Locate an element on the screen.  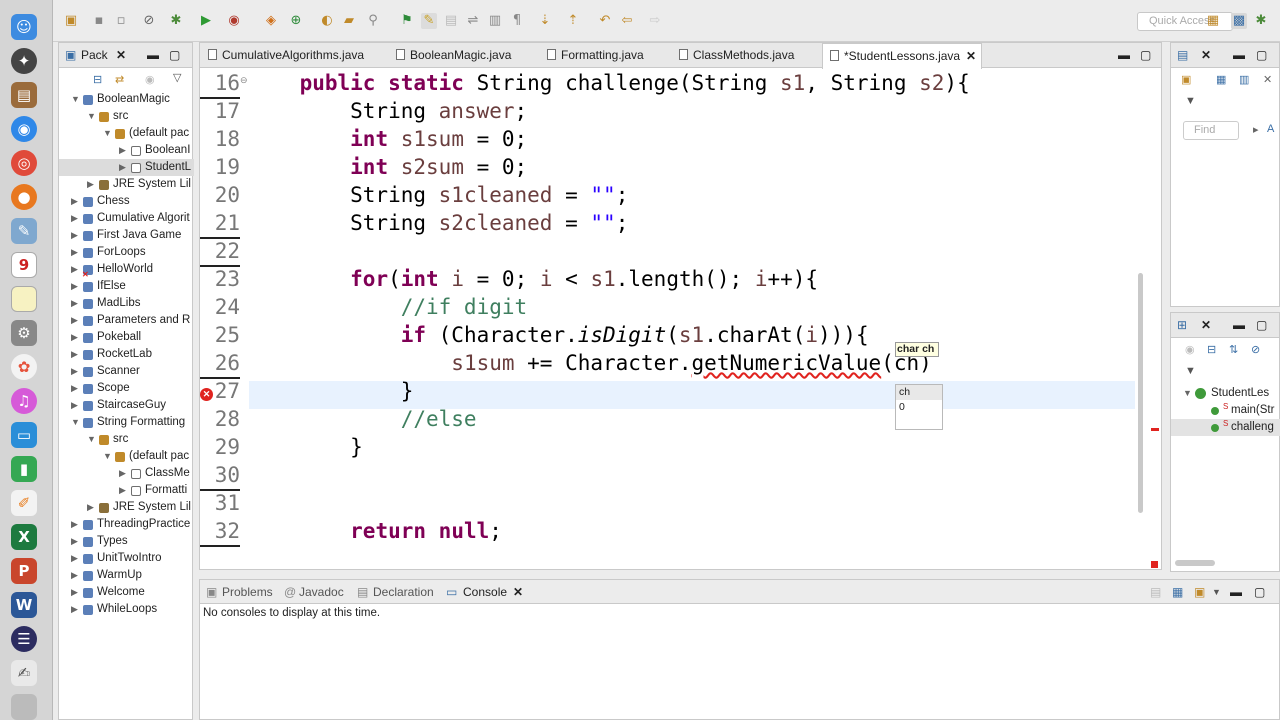
keynote-icon: ▭ is located at coordinates (24, 435).